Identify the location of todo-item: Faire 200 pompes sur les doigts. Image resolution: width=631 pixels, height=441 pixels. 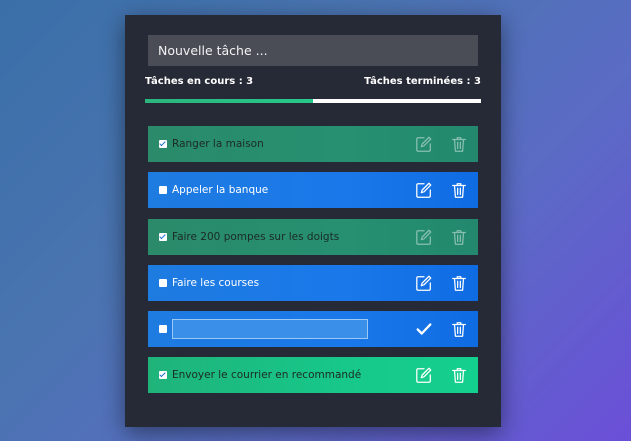
(313, 237).